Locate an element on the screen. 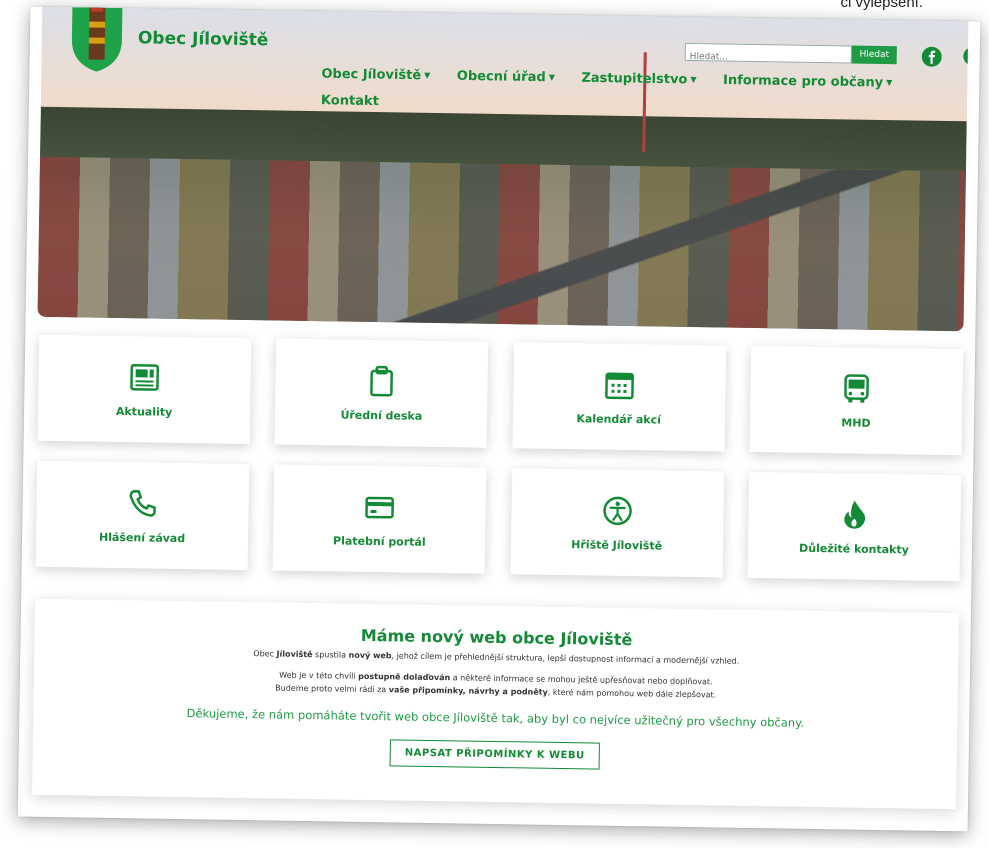  nav-item-obec: Obec Jíloviště ▼ is located at coordinates (375, 75).